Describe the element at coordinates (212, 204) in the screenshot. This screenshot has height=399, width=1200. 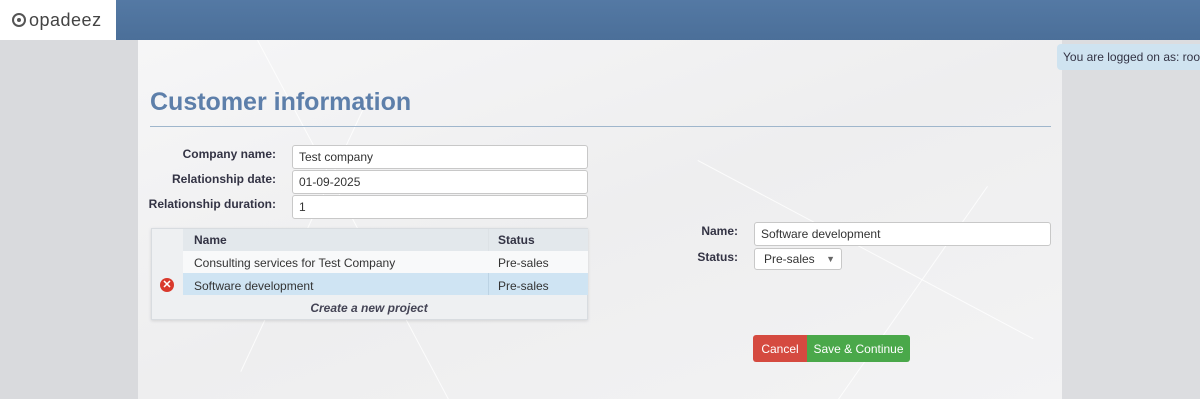
I see `relationship-duration-label: Relationship duration:` at that location.